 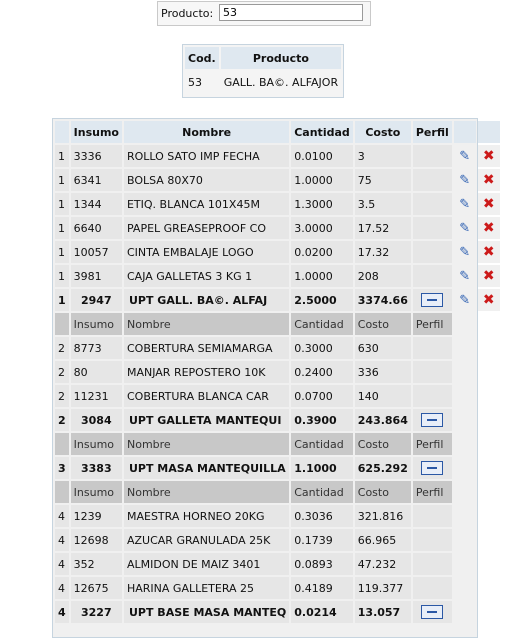 What do you see at coordinates (206, 372) in the screenshot?
I see `nombre-cell: MANJAR REPOSTERO 10K` at bounding box center [206, 372].